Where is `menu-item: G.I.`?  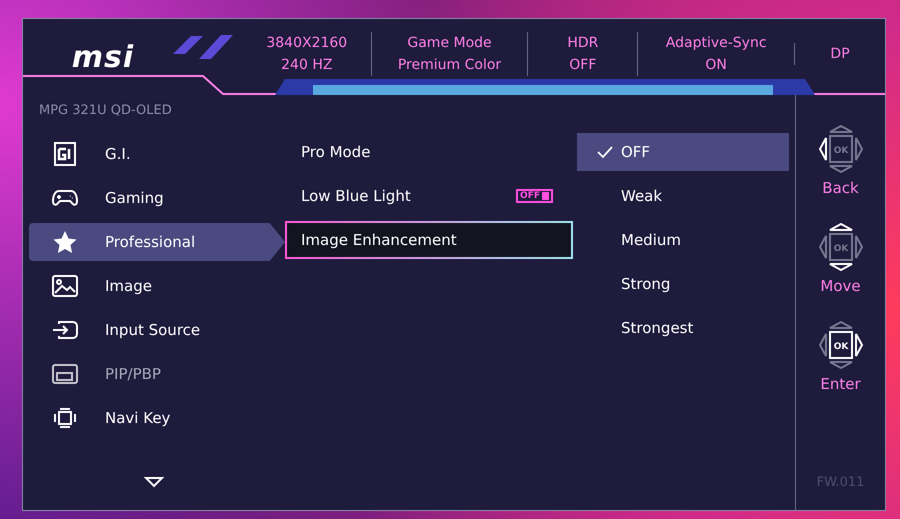
menu-item: G.I. is located at coordinates (157, 154).